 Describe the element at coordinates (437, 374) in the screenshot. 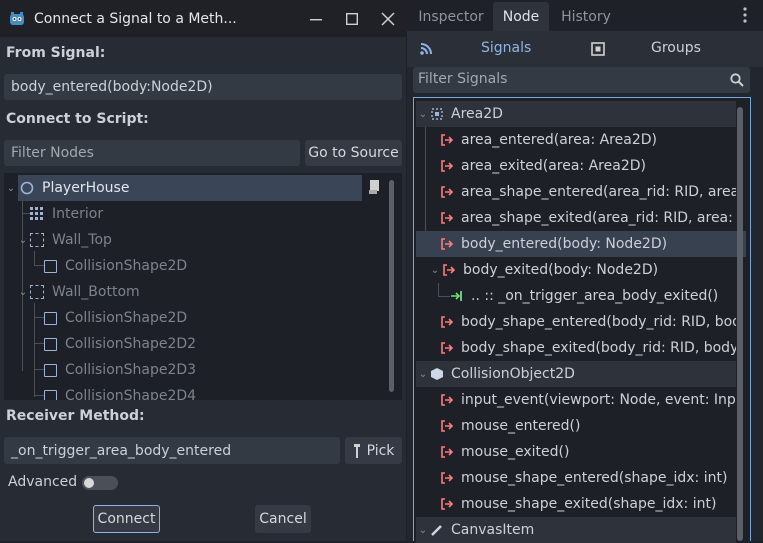

I see `collisionobject-icon` at that location.